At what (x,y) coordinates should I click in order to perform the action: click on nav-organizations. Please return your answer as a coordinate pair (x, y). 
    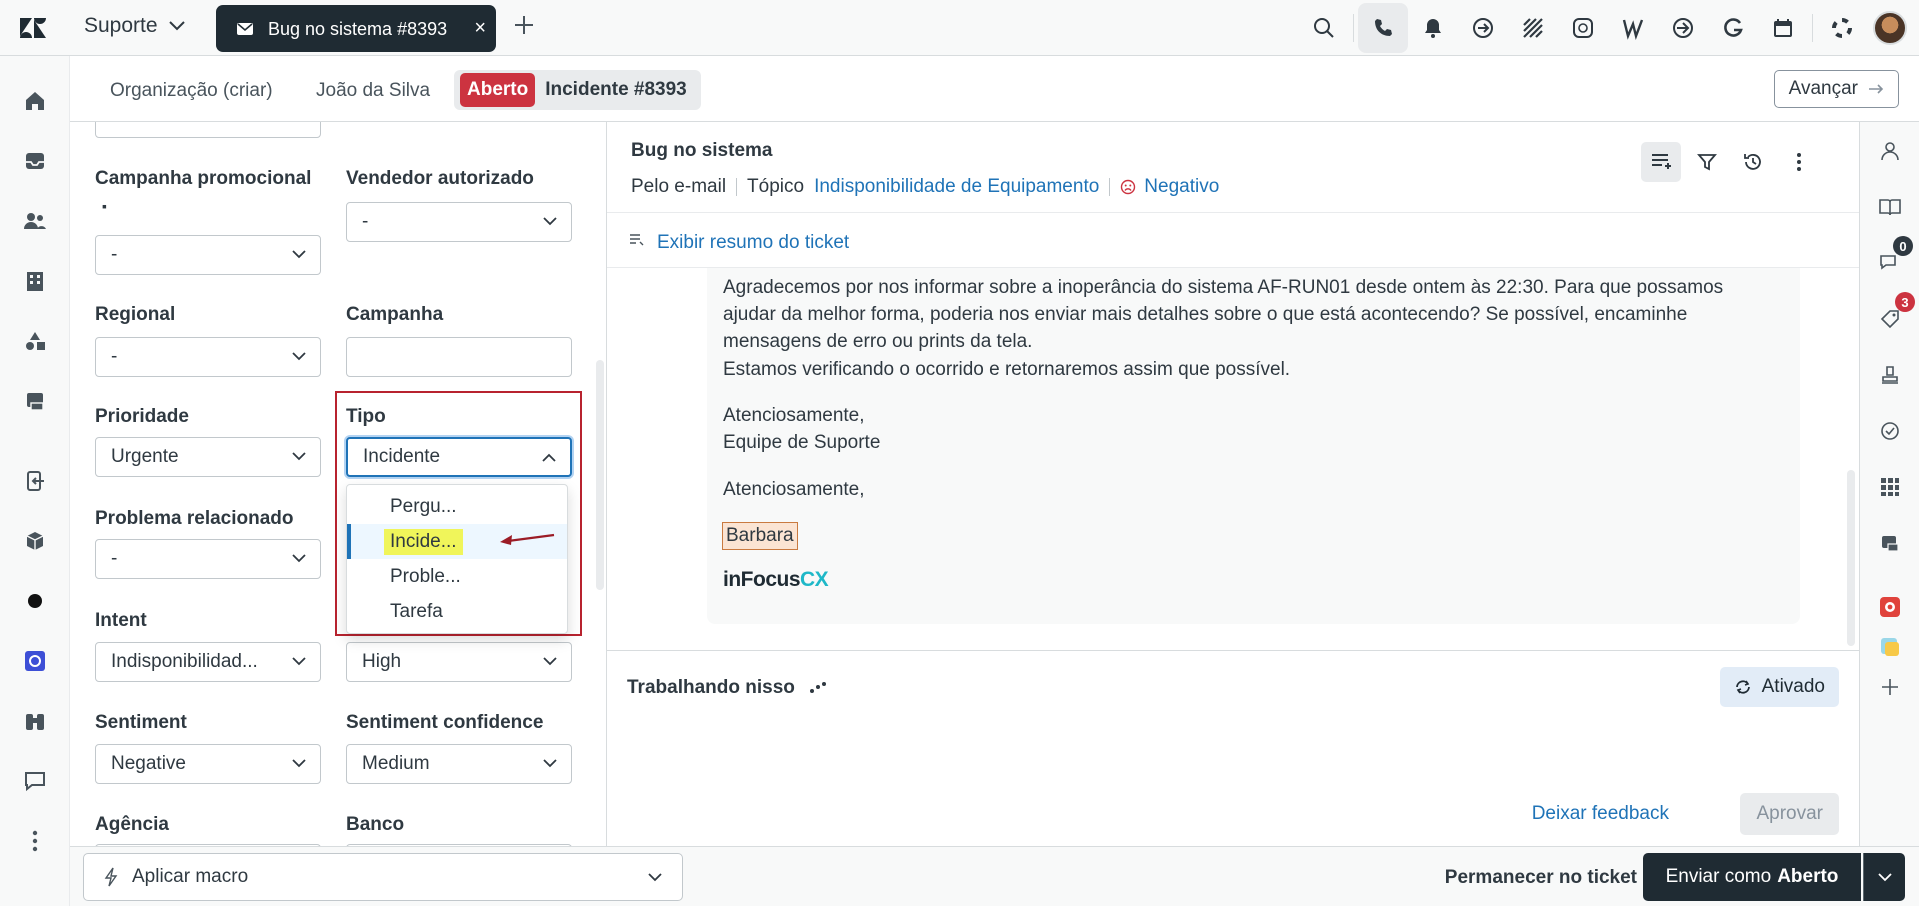
    Looking at the image, I should click on (35, 281).